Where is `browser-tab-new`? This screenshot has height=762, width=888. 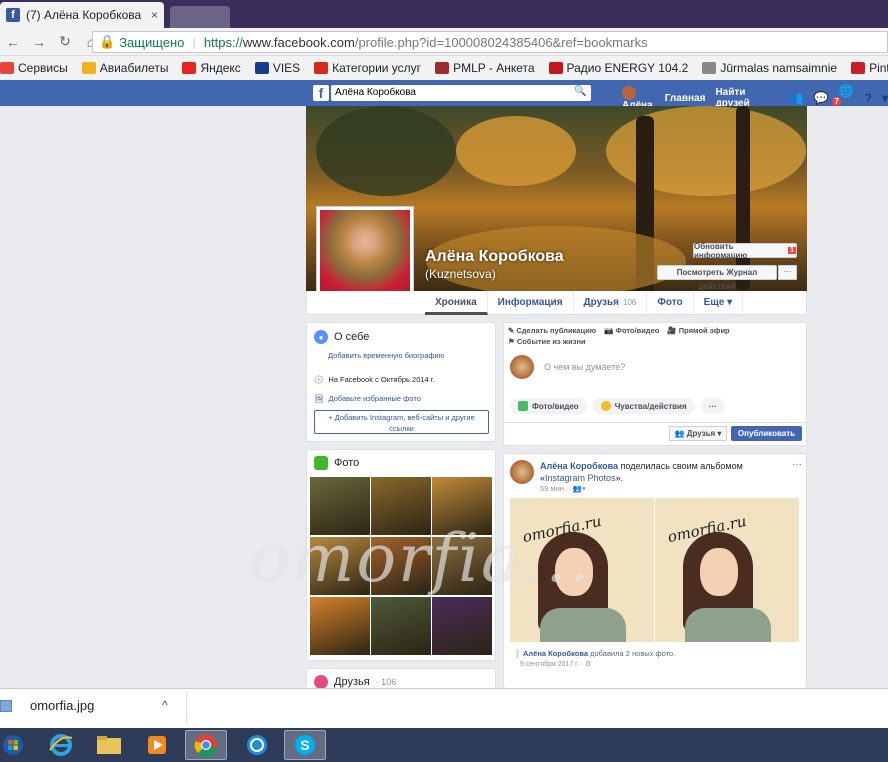 browser-tab-new is located at coordinates (200, 17).